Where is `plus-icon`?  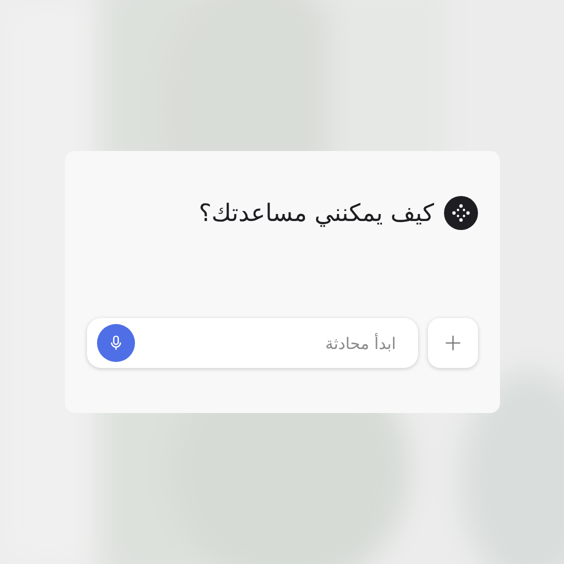 plus-icon is located at coordinates (453, 343).